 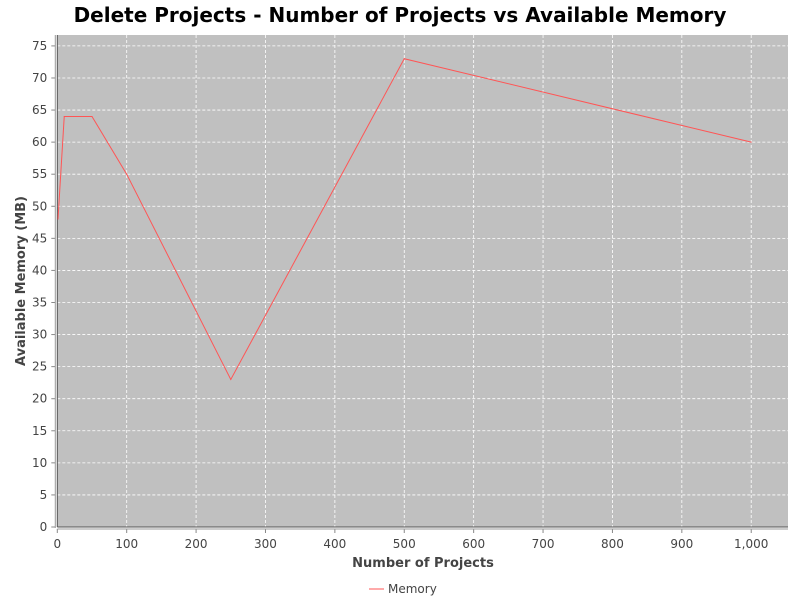 I want to click on y-tick-label: 40, so click(x=39, y=270).